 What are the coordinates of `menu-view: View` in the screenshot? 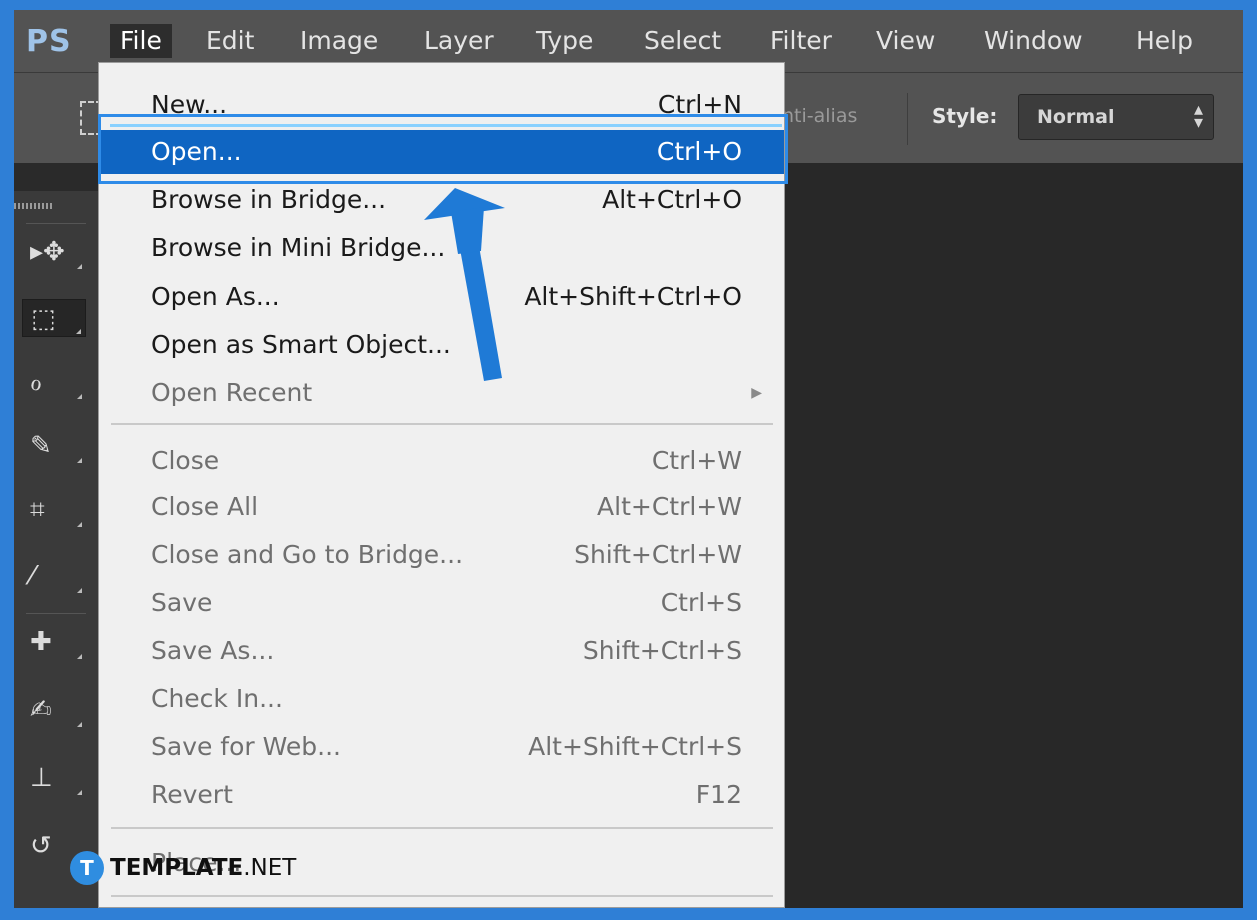 It's located at (905, 41).